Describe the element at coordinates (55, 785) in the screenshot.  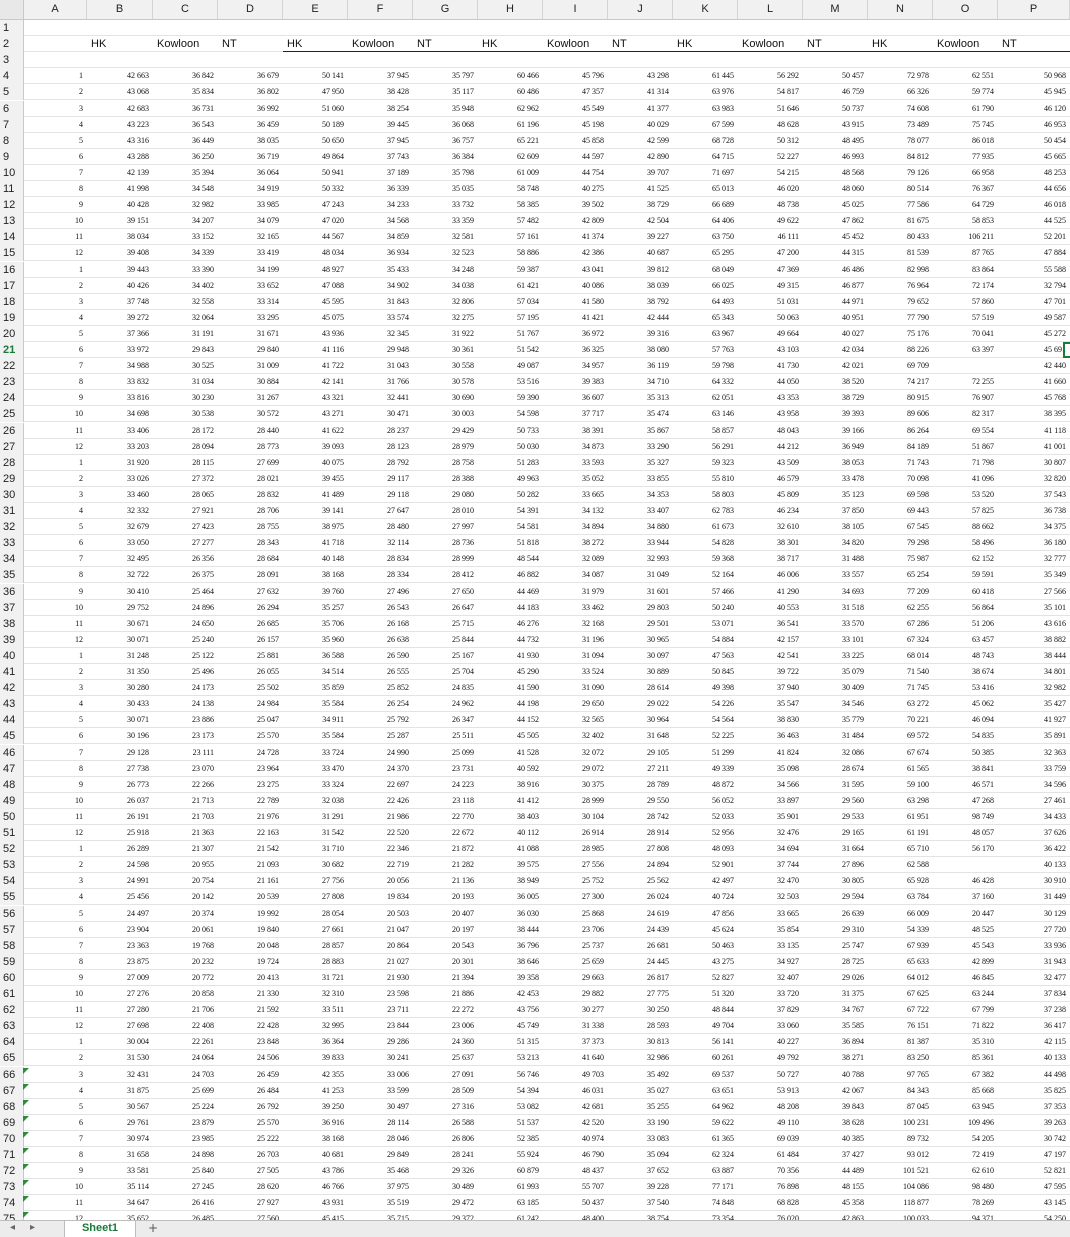
I see `month-cell: 9` at that location.